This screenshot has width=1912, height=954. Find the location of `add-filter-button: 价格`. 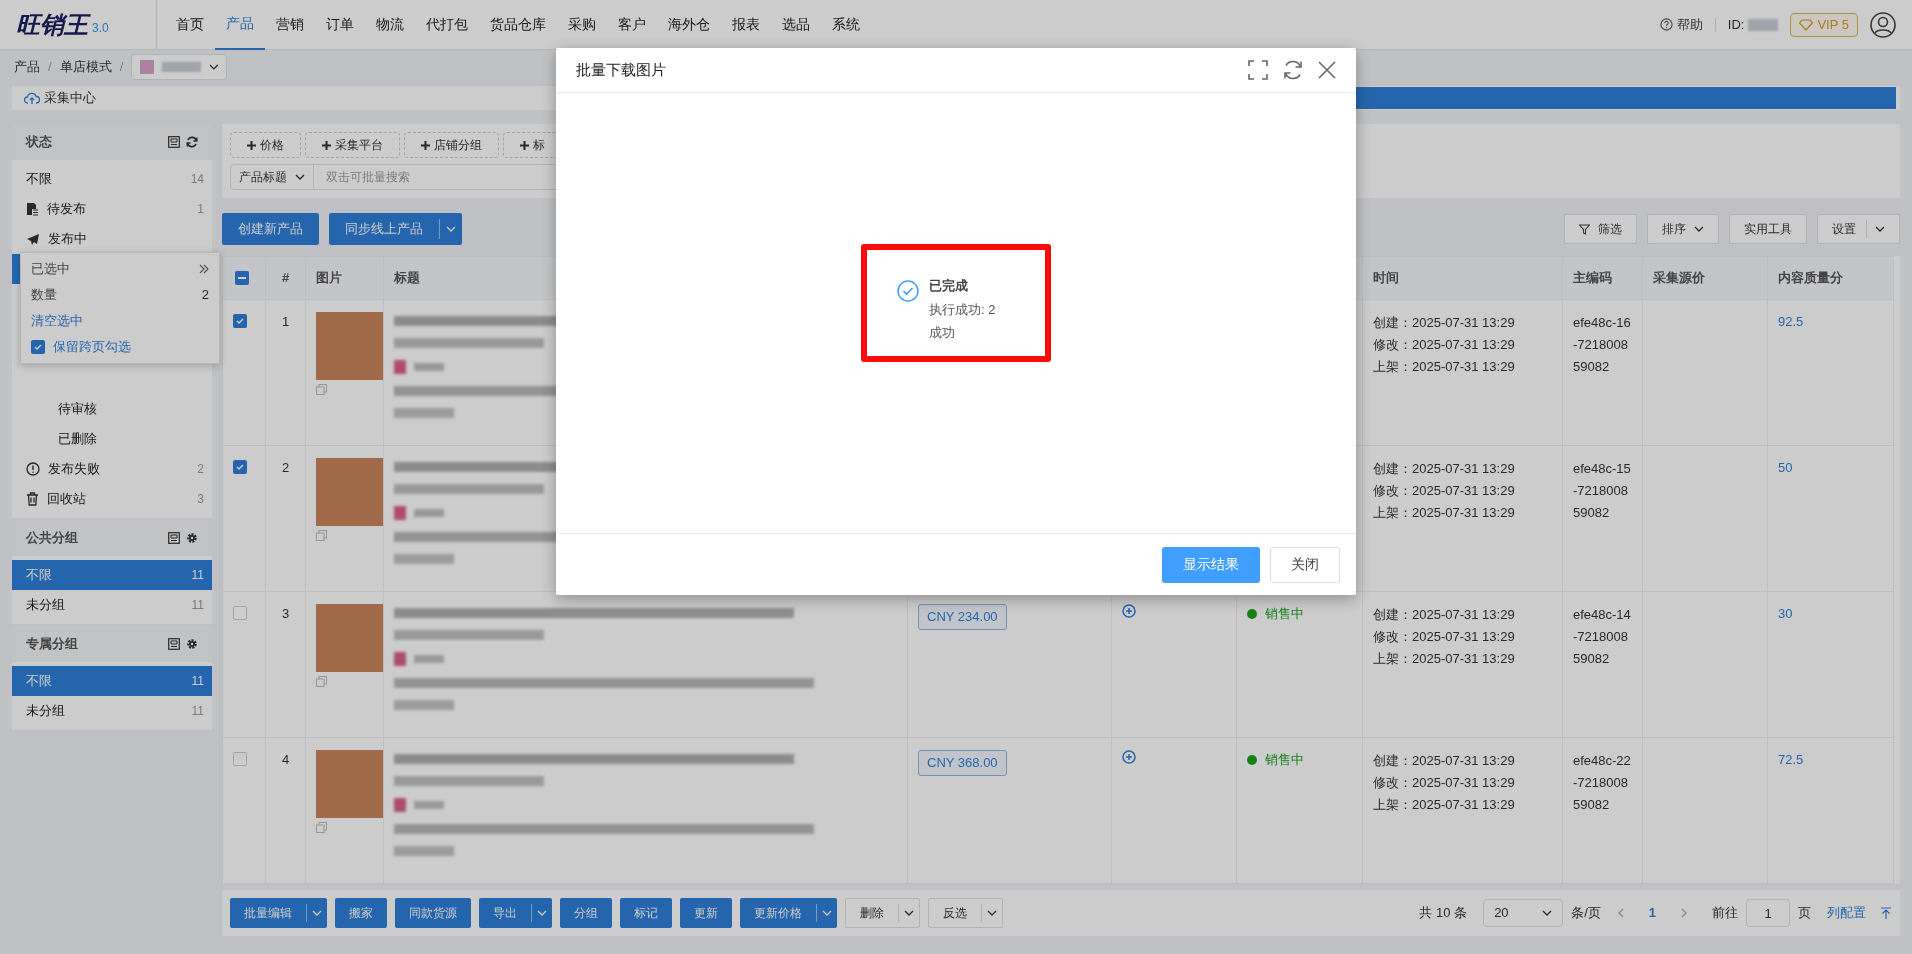

add-filter-button: 价格 is located at coordinates (265, 145).